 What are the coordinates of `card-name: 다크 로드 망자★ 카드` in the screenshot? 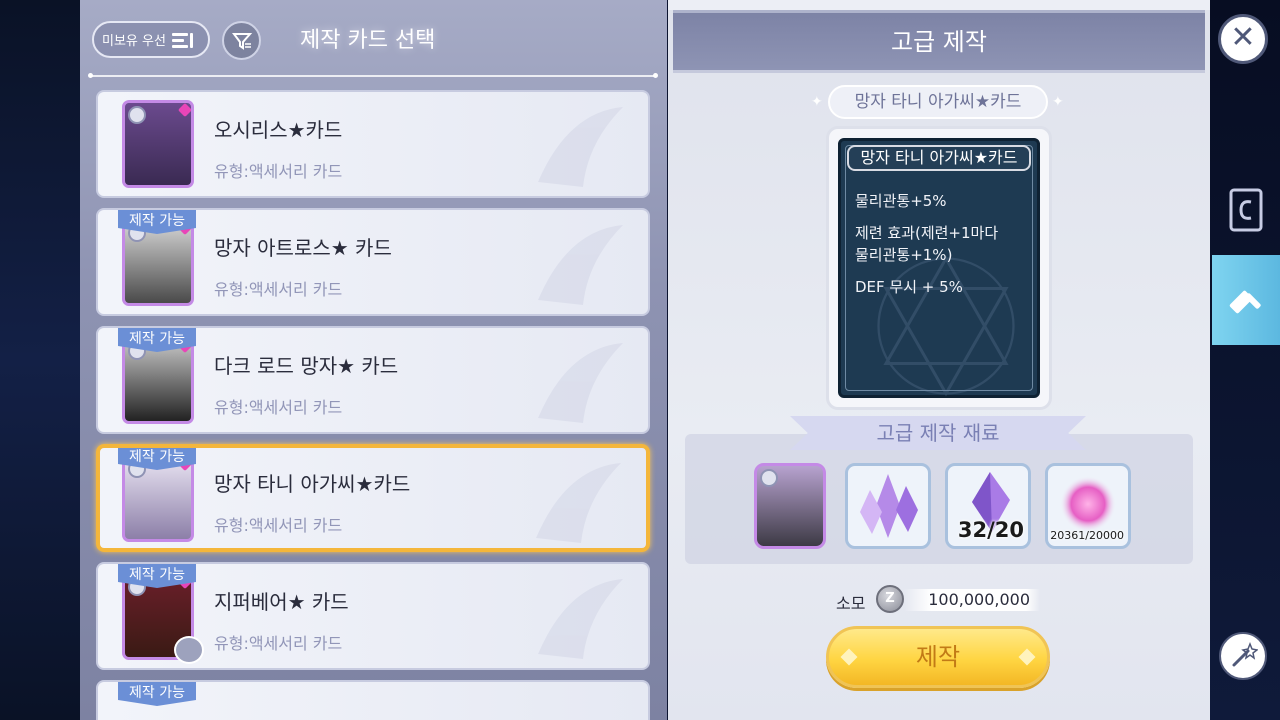 It's located at (306, 366).